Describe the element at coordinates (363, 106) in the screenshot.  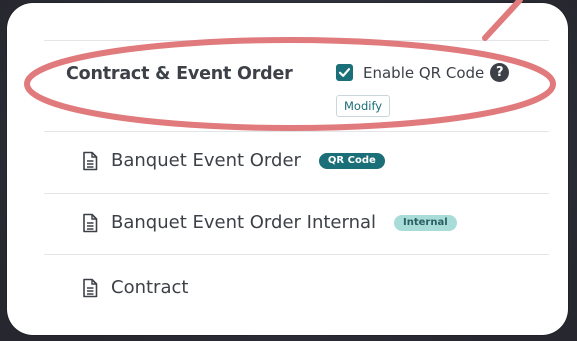
I see `modify-button: Modify` at that location.